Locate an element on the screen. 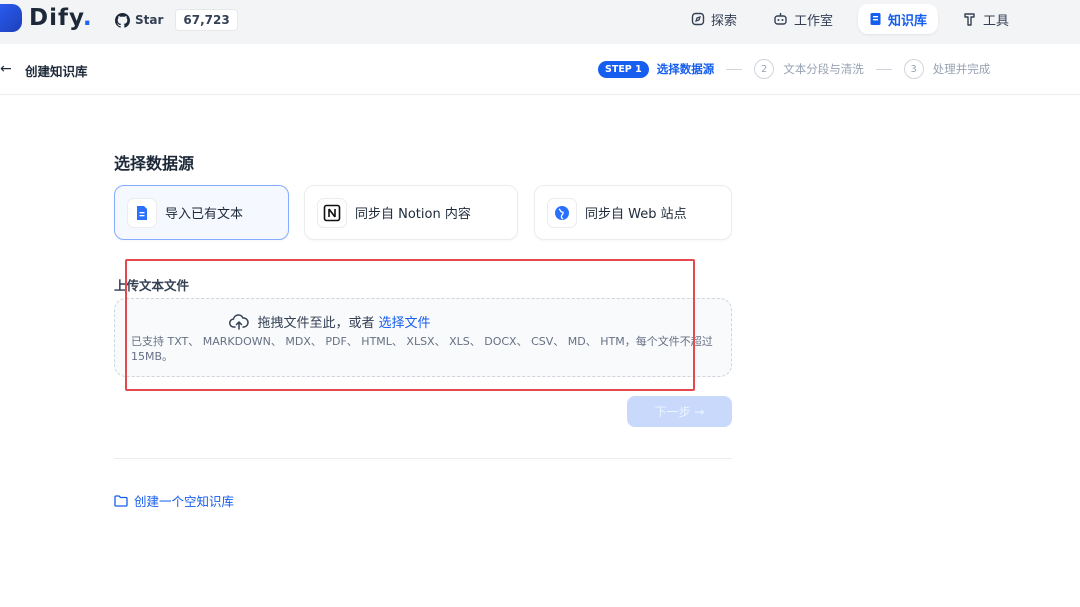 This screenshot has height=607, width=1080. hammer-icon is located at coordinates (969, 19).